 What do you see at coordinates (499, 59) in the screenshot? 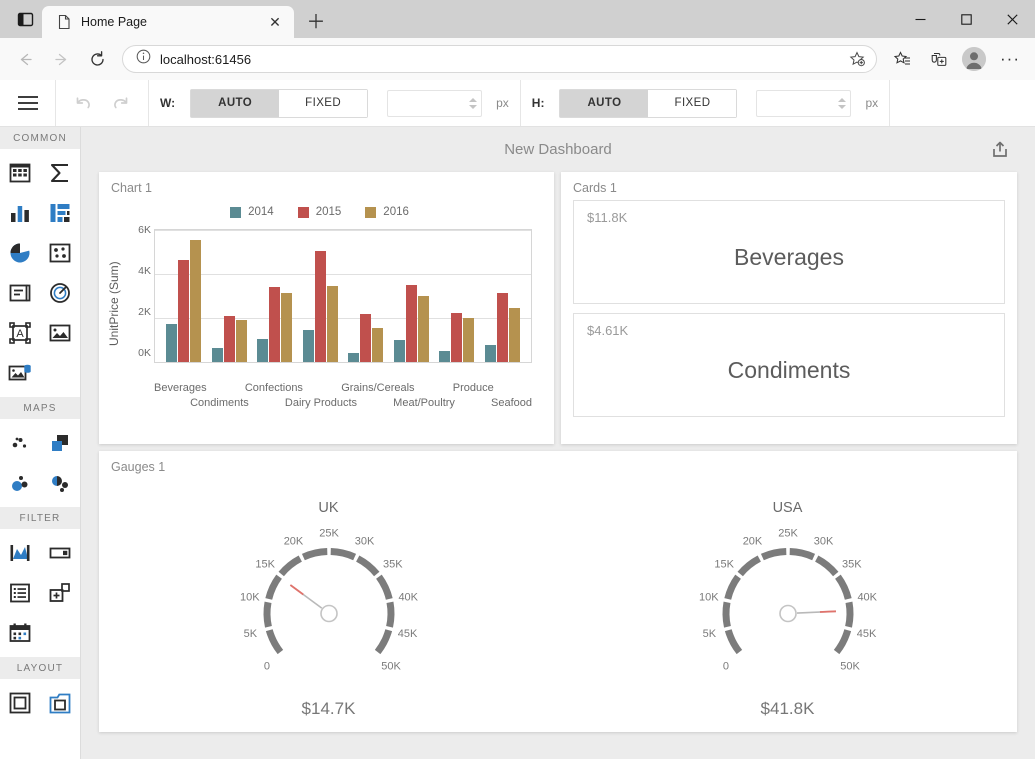
I see `address-bar: localhost:61456` at bounding box center [499, 59].